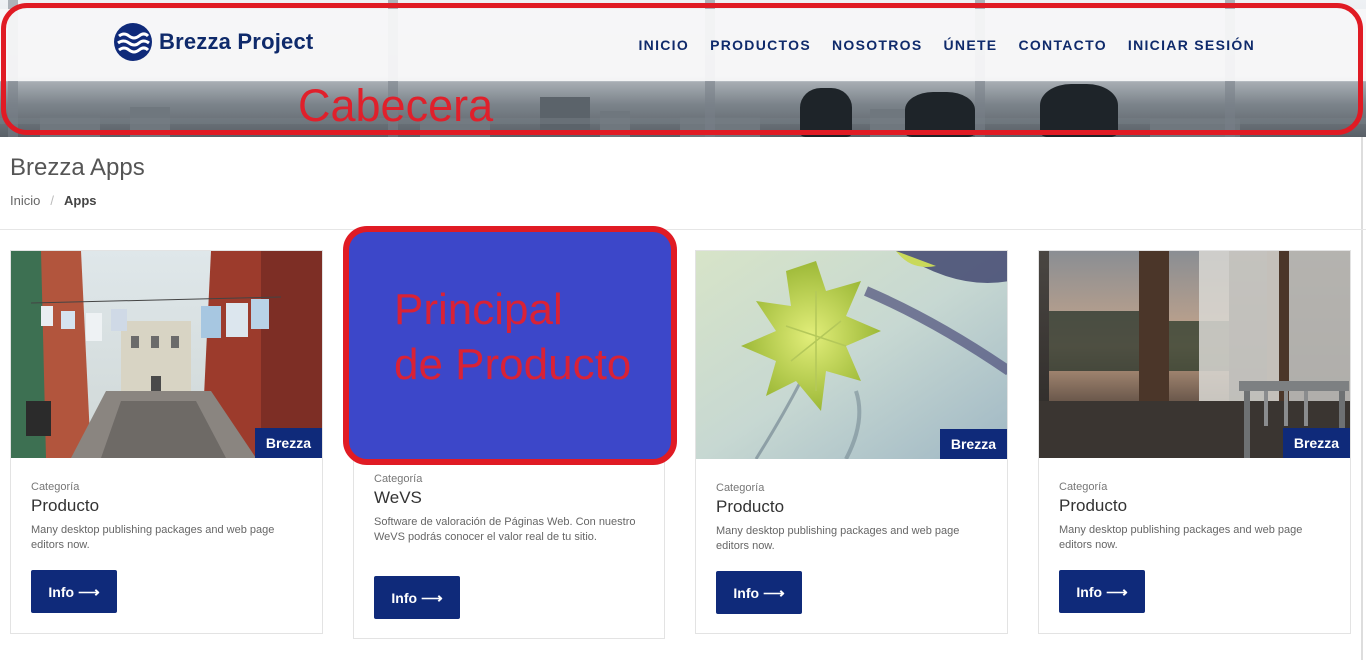 This screenshot has width=1366, height=660. I want to click on venice-street-photo: Brezza, so click(166, 354).